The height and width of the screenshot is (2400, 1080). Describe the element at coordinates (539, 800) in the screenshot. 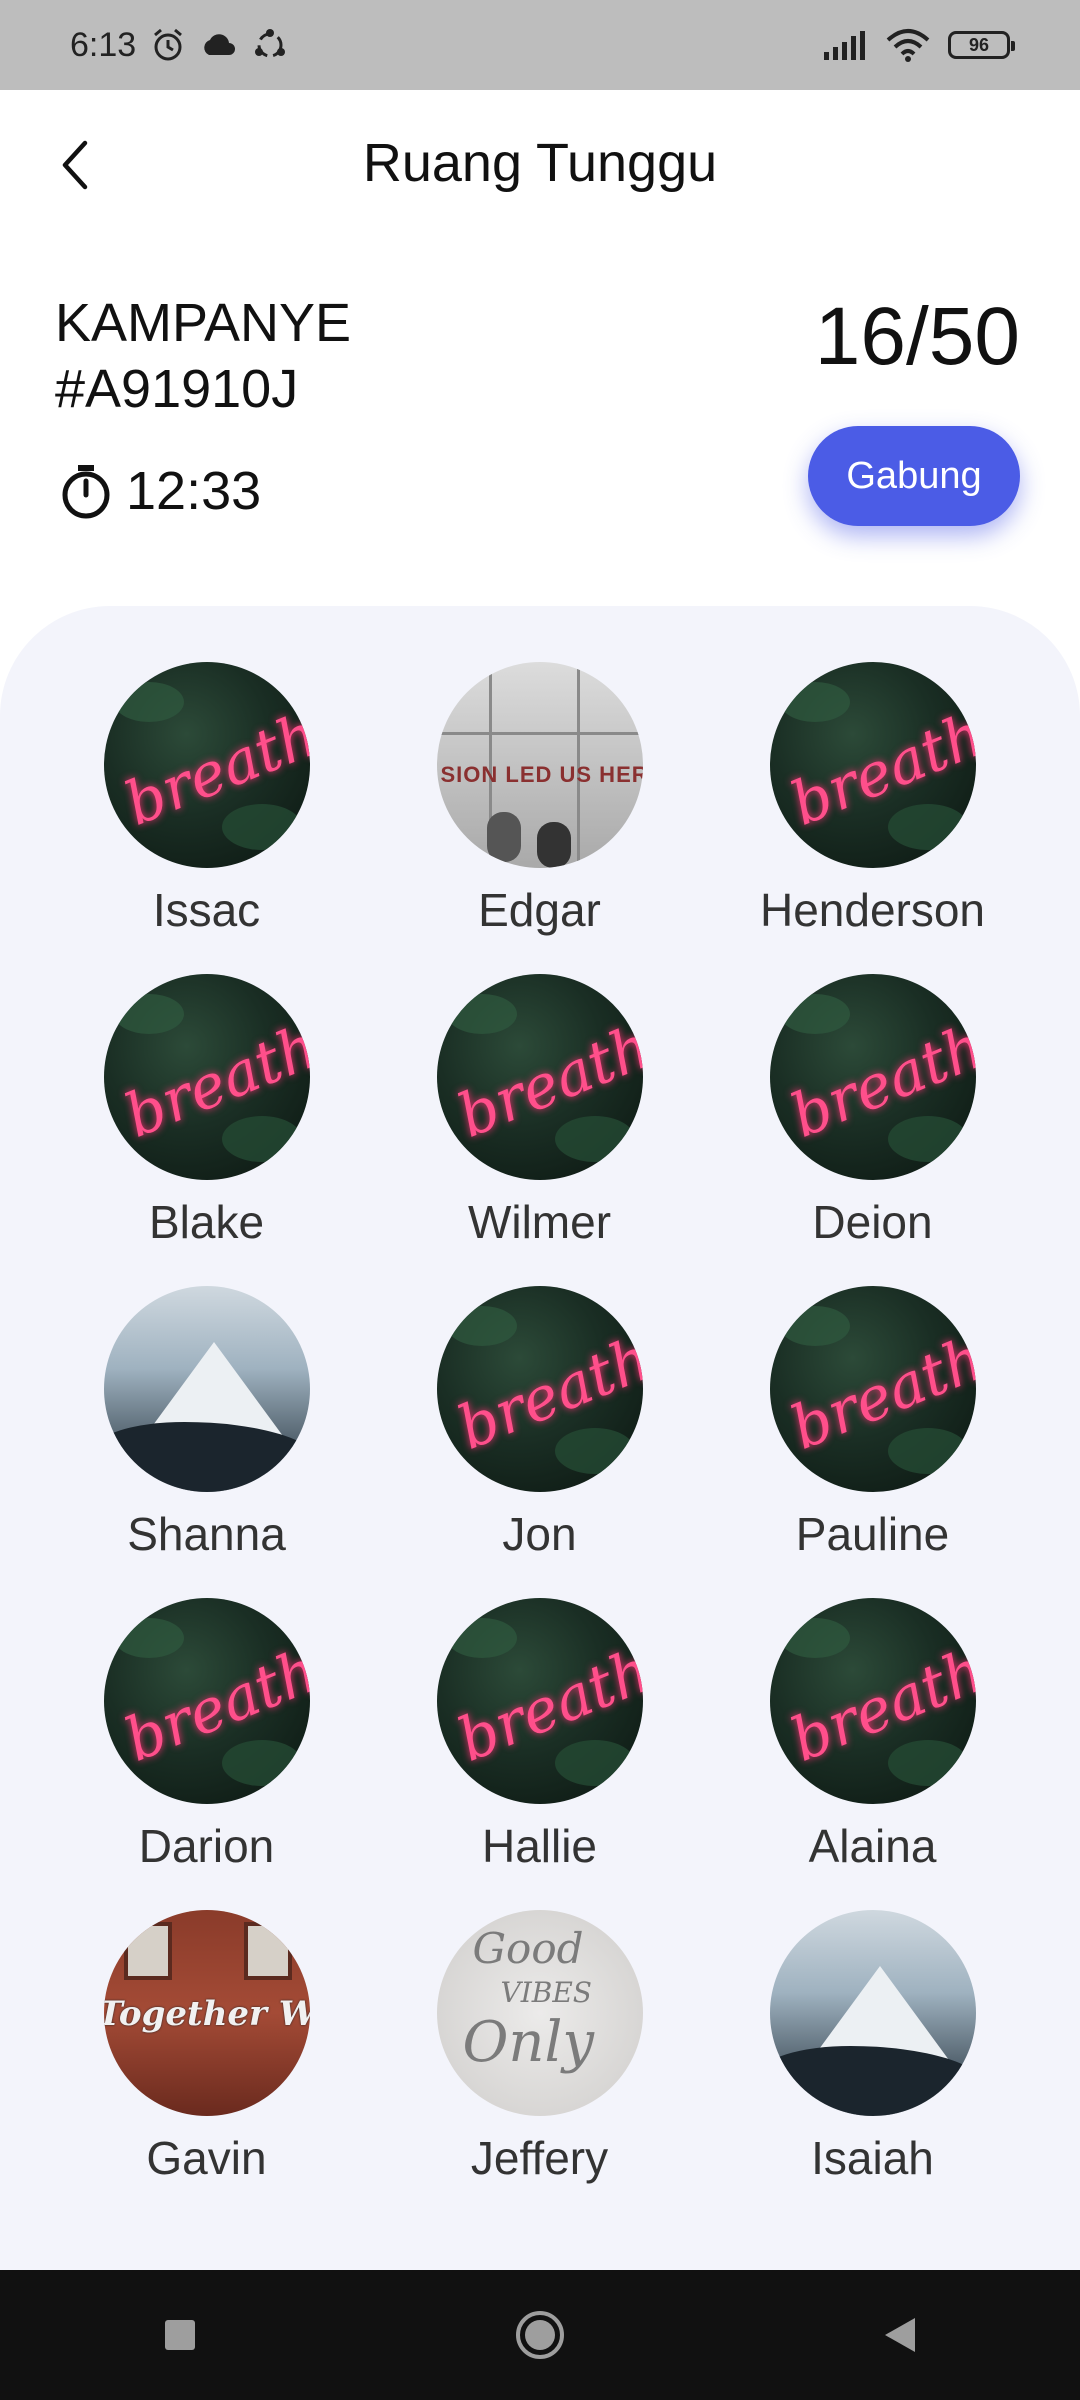

I see `member-item: SION LED US HERE Edgar` at that location.